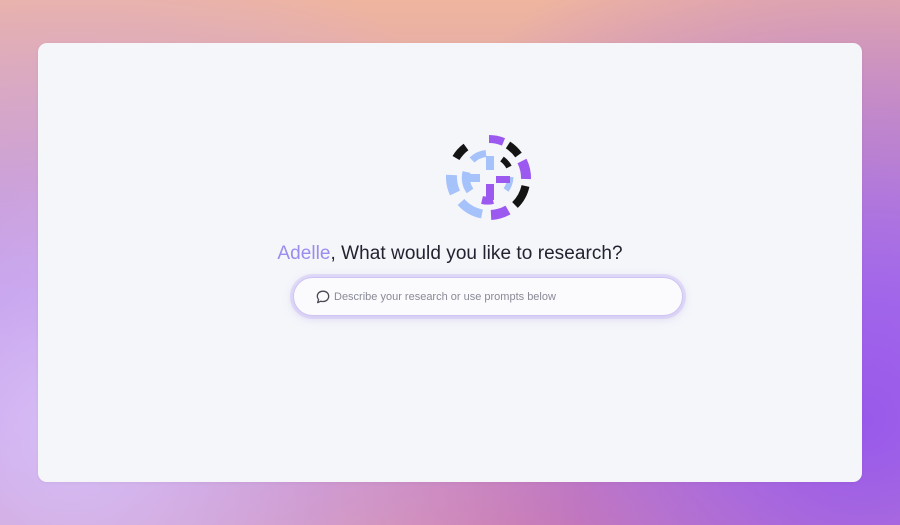 This screenshot has height=525, width=900. I want to click on chat-bubble-icon, so click(323, 297).